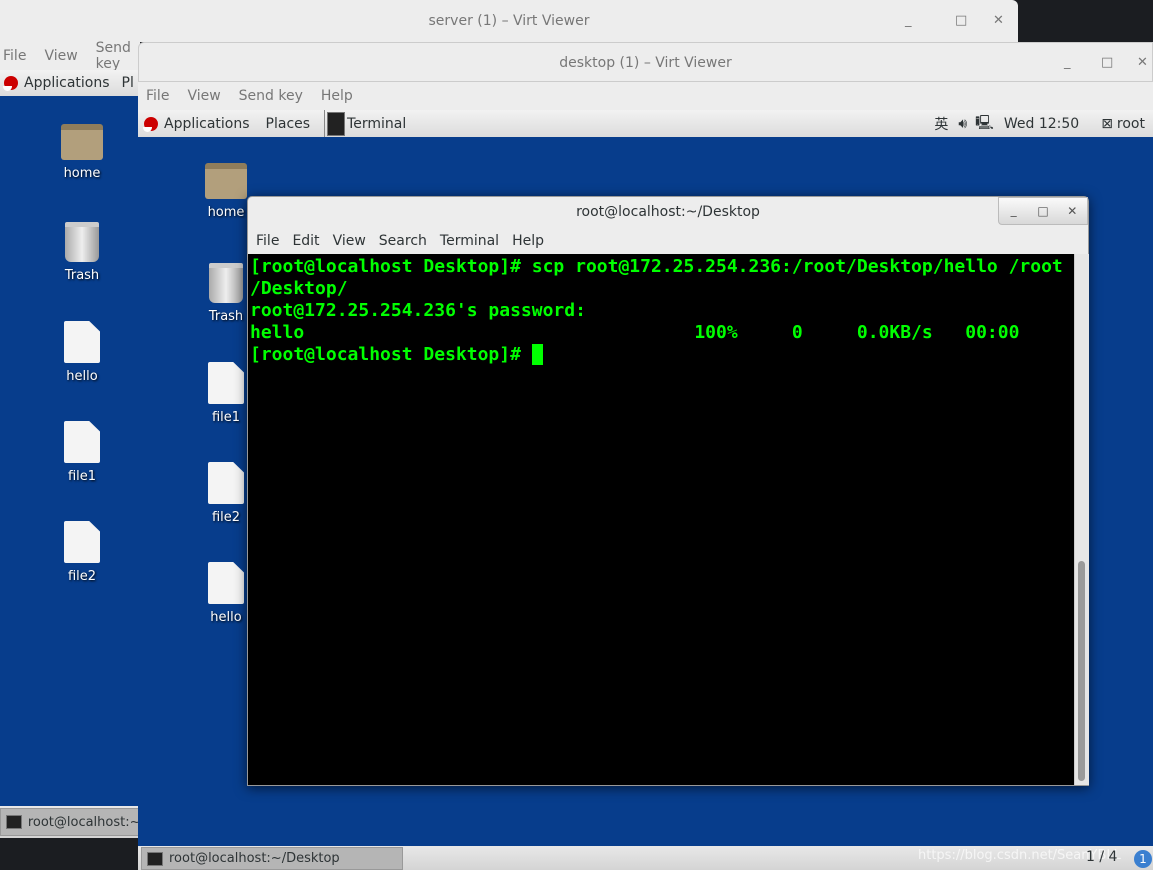  I want to click on taskbar-terminal: root@localhost:~/Desktop, so click(272, 858).